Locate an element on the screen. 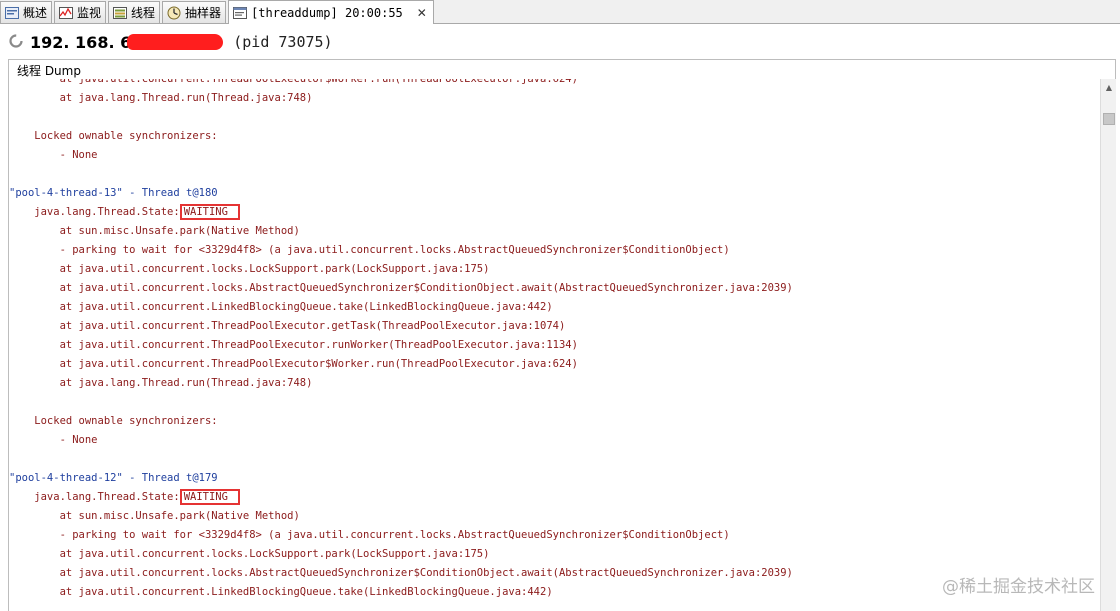 This screenshot has width=1120, height=611. threads-icon is located at coordinates (120, 13).